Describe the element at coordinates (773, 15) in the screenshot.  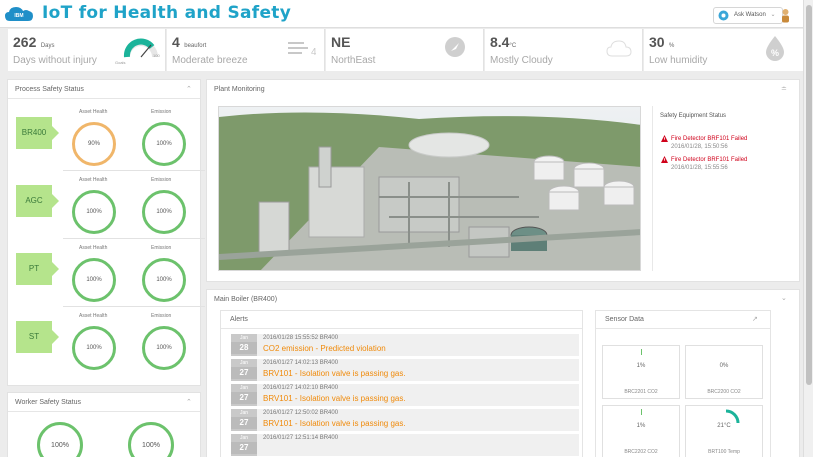
I see `chevron-down-icon: ⌄` at that location.